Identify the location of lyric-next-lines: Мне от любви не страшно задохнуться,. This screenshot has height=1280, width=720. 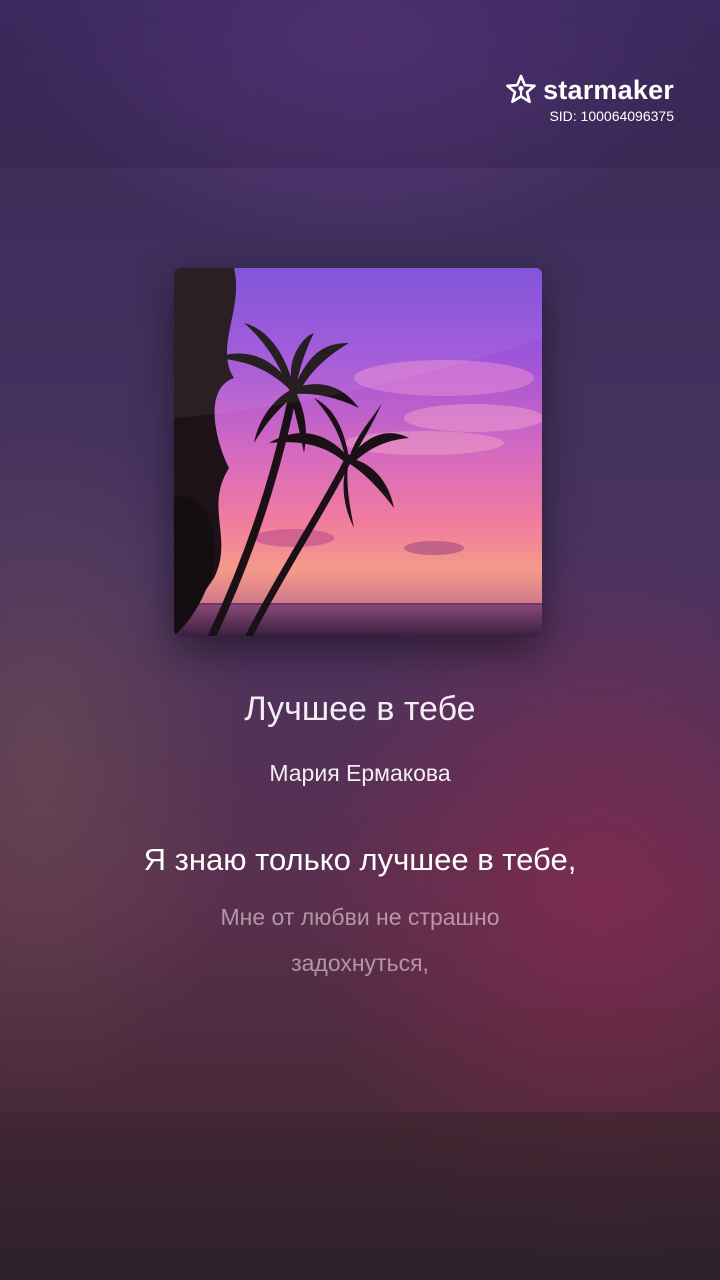
(360, 940).